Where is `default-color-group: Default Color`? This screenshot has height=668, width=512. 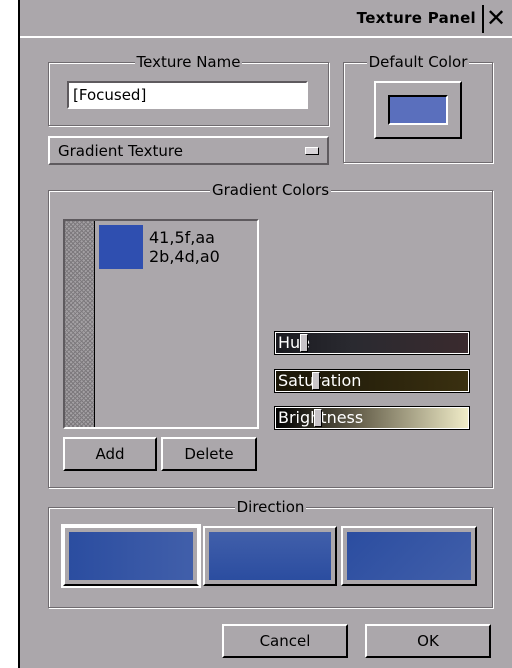 default-color-group: Default Color is located at coordinates (418, 108).